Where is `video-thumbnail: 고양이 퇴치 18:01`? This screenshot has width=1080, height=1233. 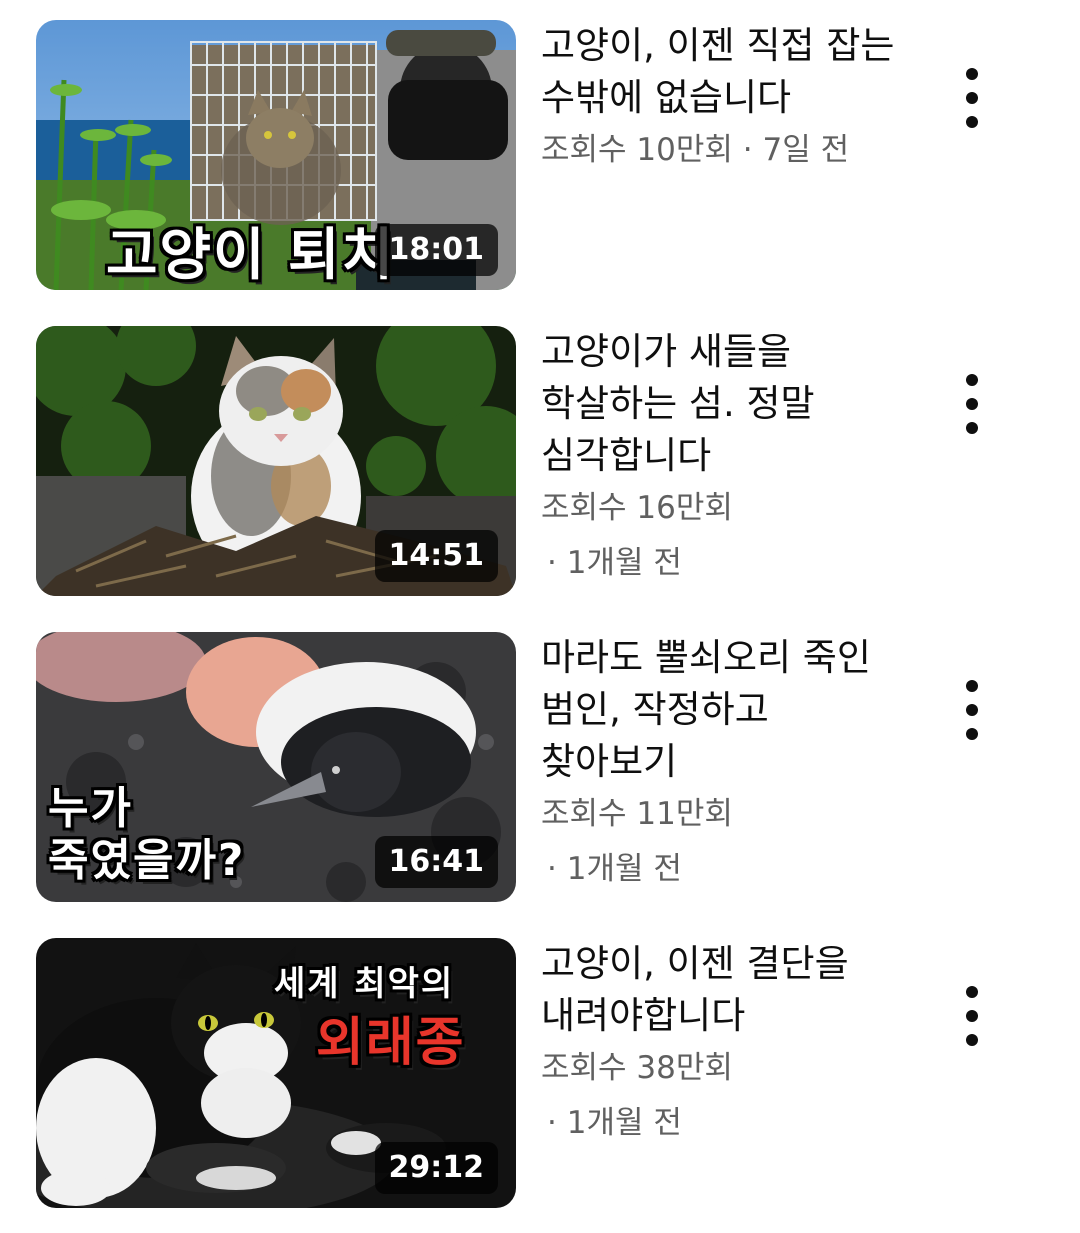 video-thumbnail: 고양이 퇴치 18:01 is located at coordinates (276, 155).